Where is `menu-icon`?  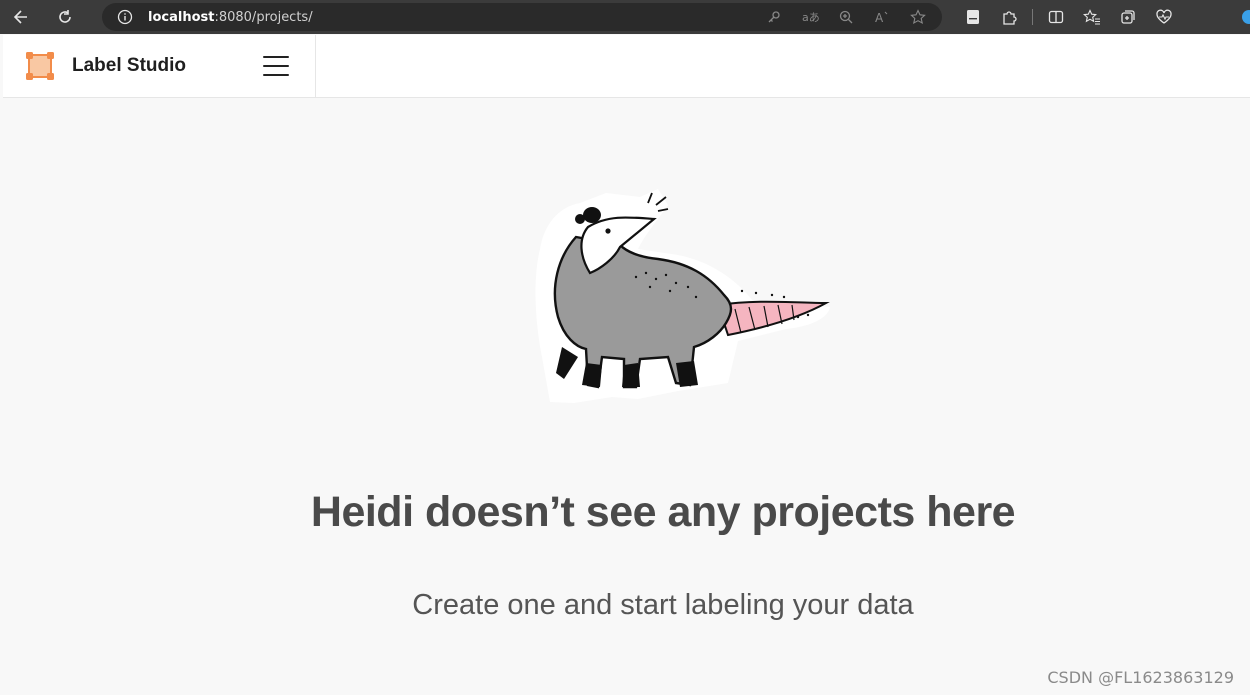 menu-icon is located at coordinates (276, 66).